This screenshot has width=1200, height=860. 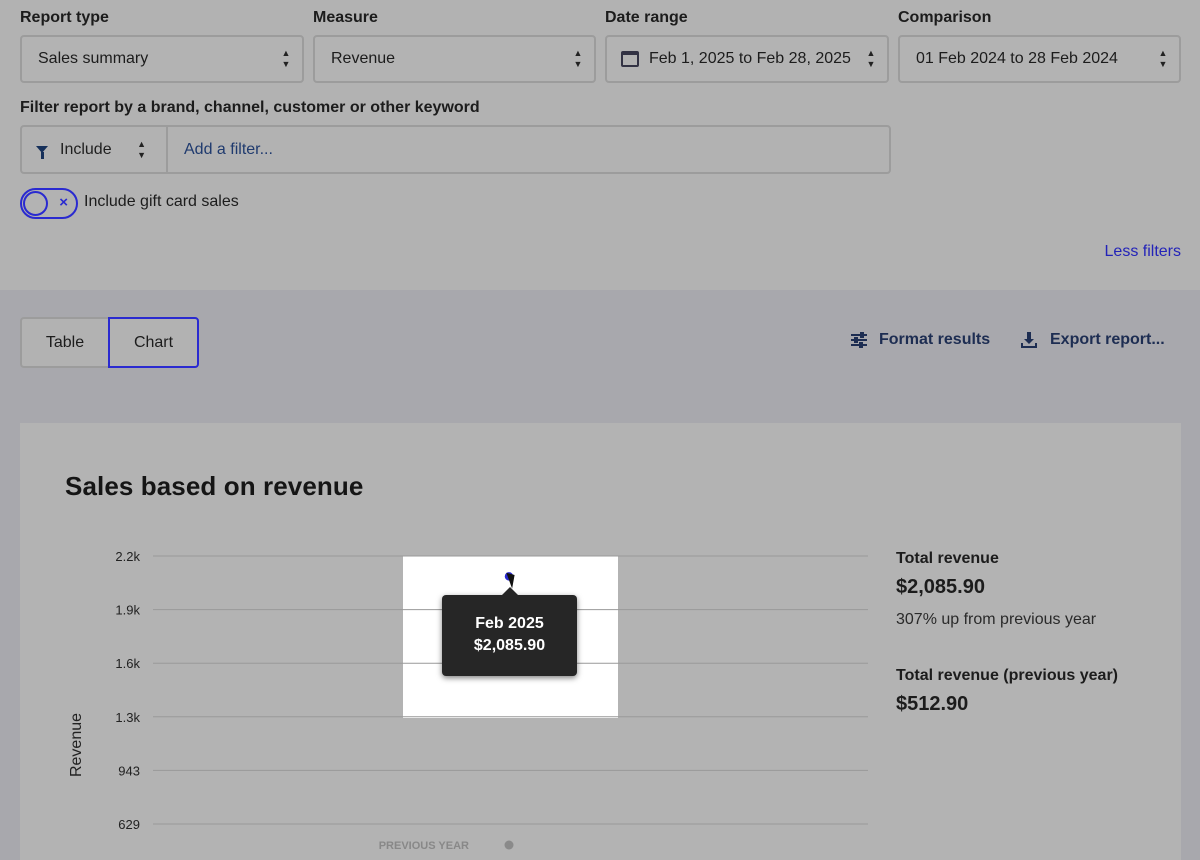 What do you see at coordinates (42, 152) in the screenshot?
I see `funnel-icon` at bounding box center [42, 152].